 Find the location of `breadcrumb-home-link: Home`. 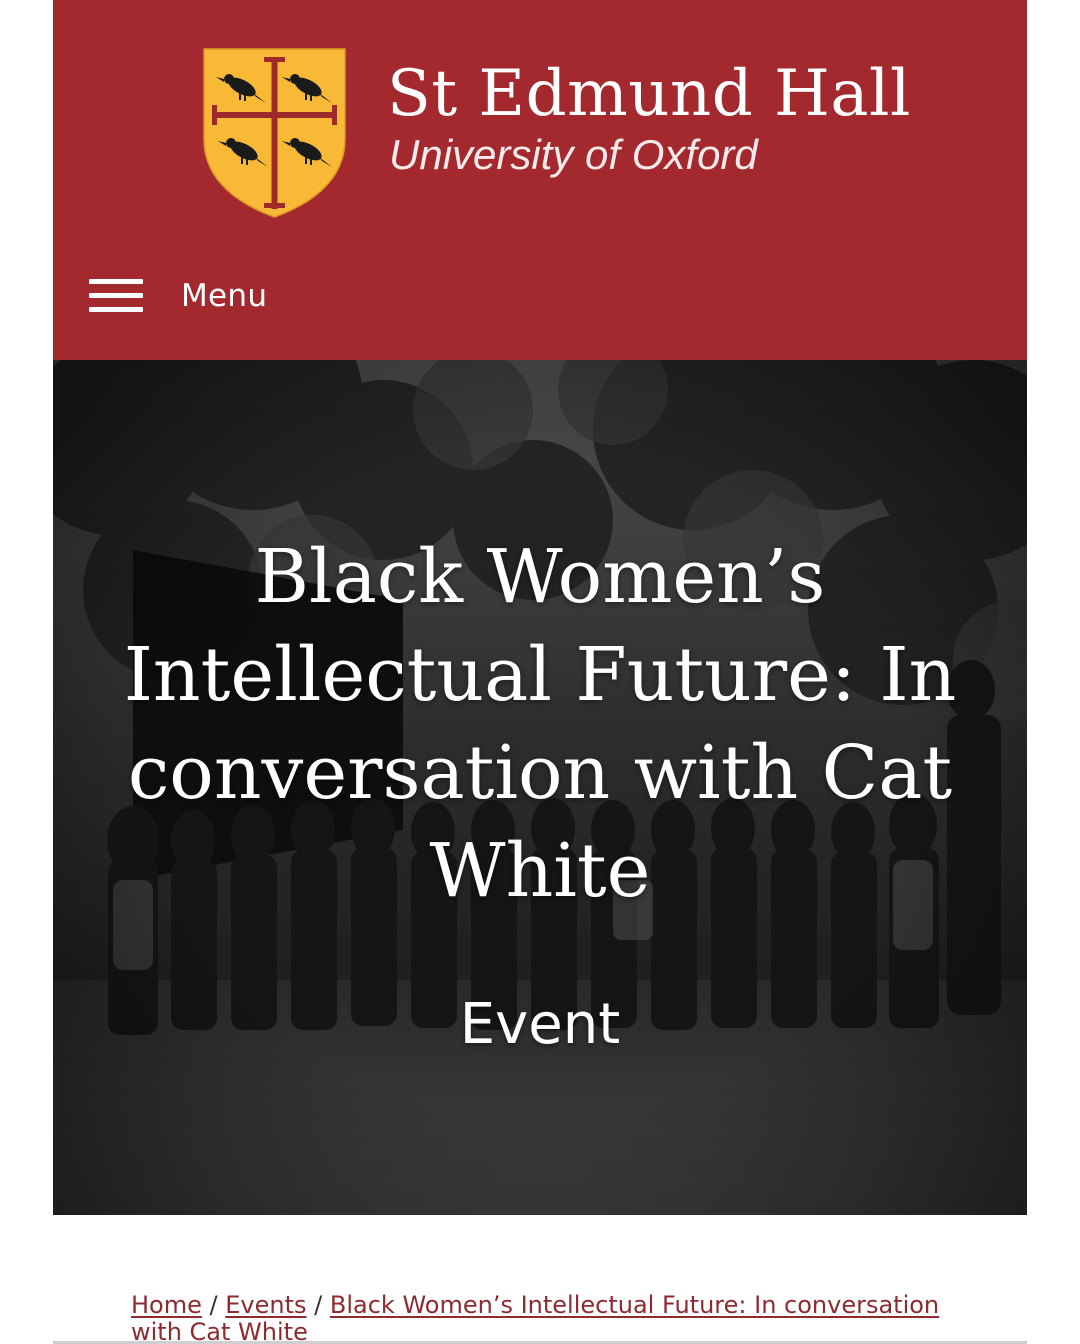

breadcrumb-home-link: Home is located at coordinates (166, 1305).